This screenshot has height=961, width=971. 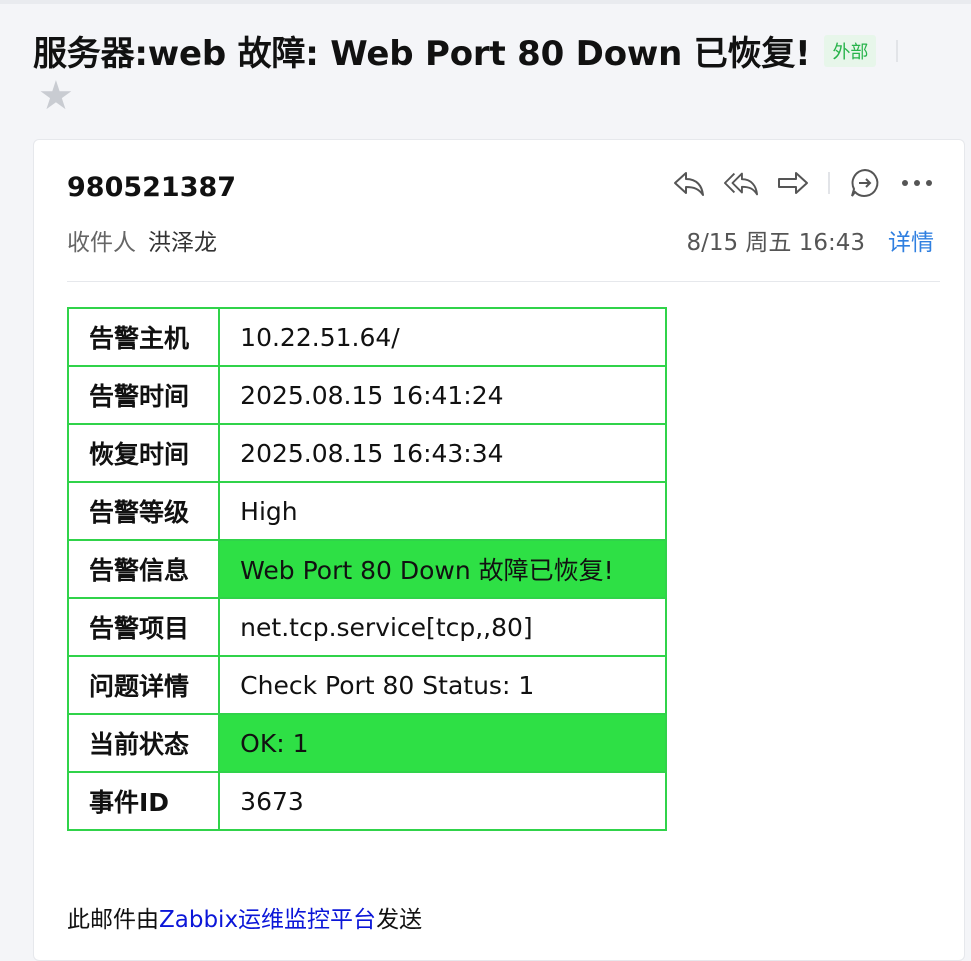 What do you see at coordinates (101, 243) in the screenshot?
I see `recipient-label: 收件人` at bounding box center [101, 243].